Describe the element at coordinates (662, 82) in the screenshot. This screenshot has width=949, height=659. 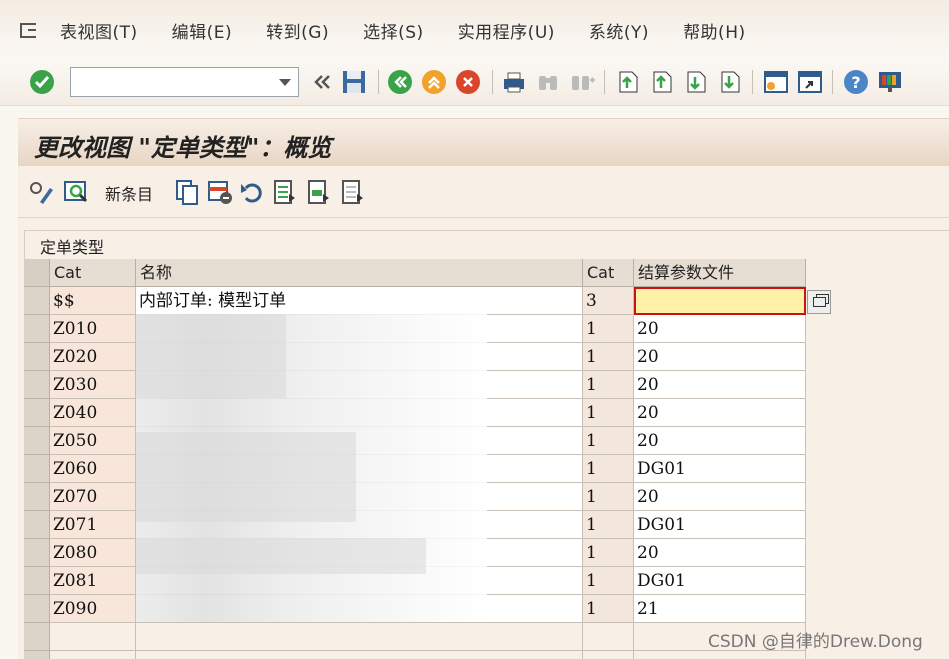
I see `prev-page-icon` at that location.